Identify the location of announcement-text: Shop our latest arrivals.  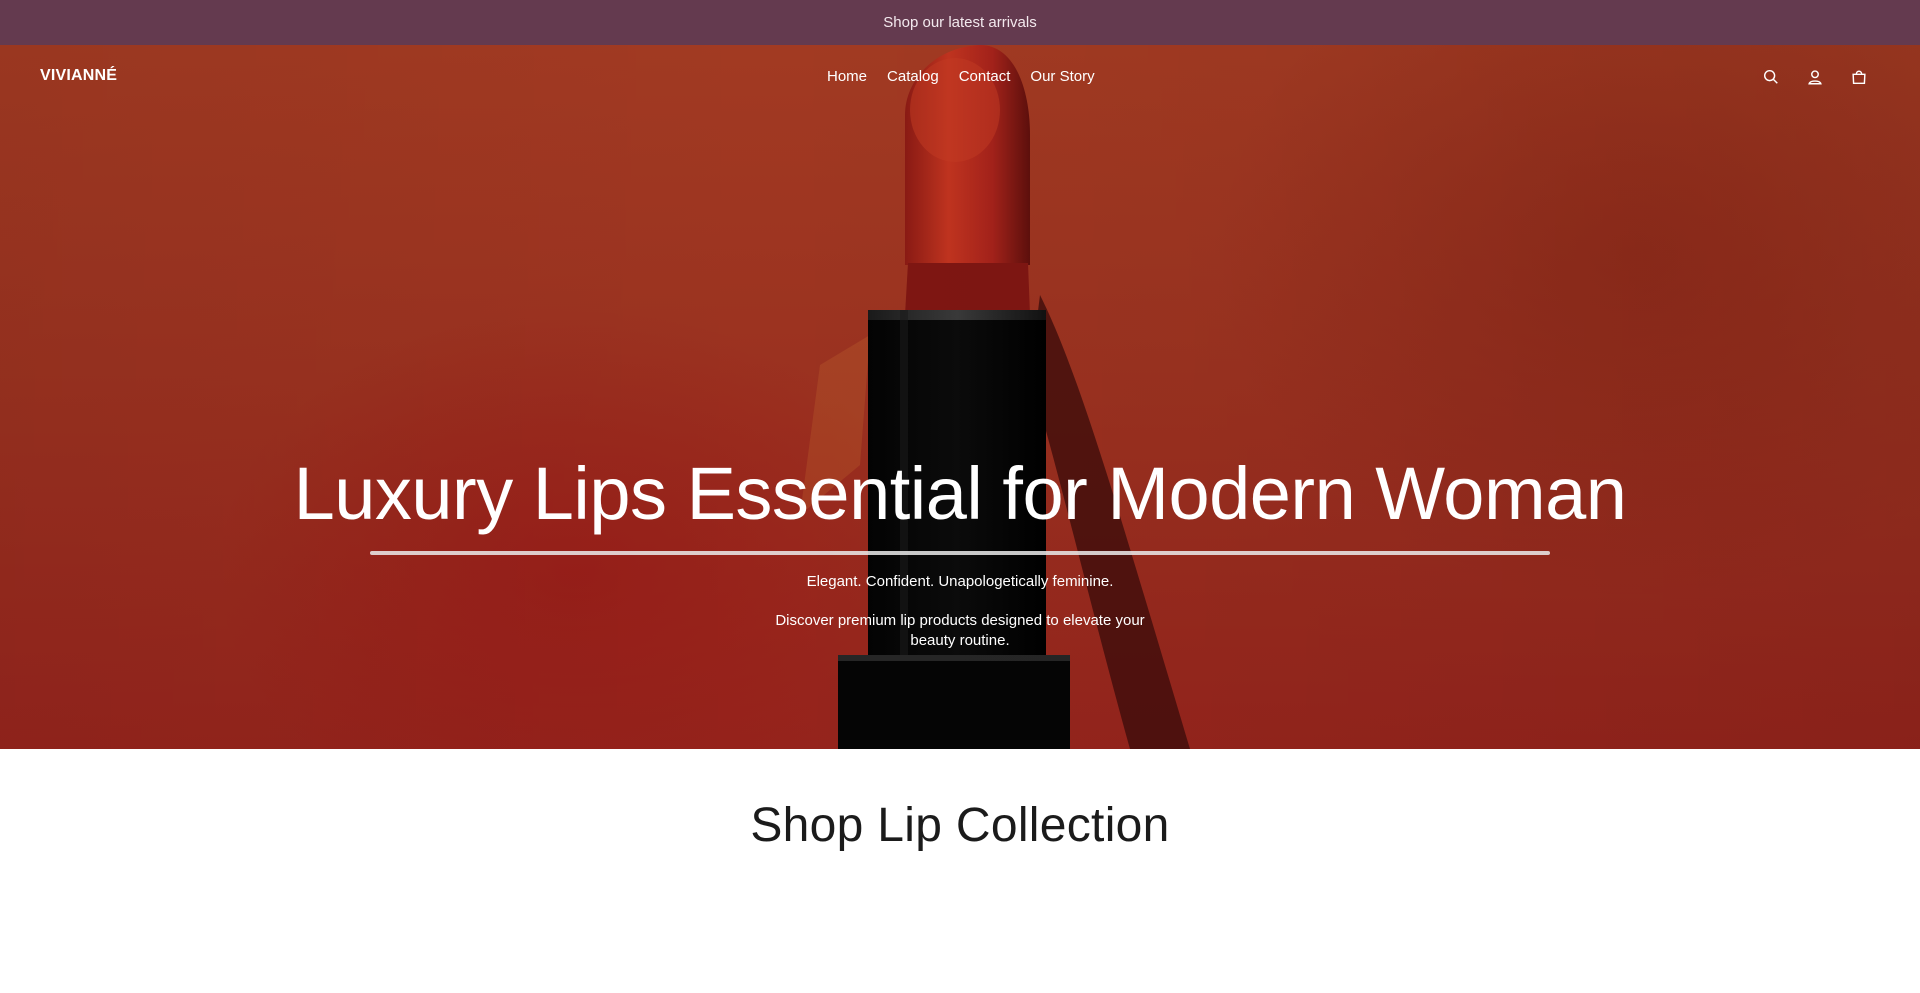
(959, 22).